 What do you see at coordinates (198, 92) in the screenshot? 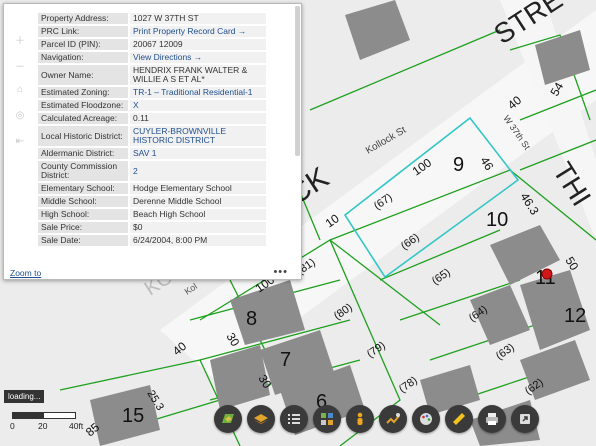
I see `zoning-link: TR-1 – Traditional Residential-1` at bounding box center [198, 92].